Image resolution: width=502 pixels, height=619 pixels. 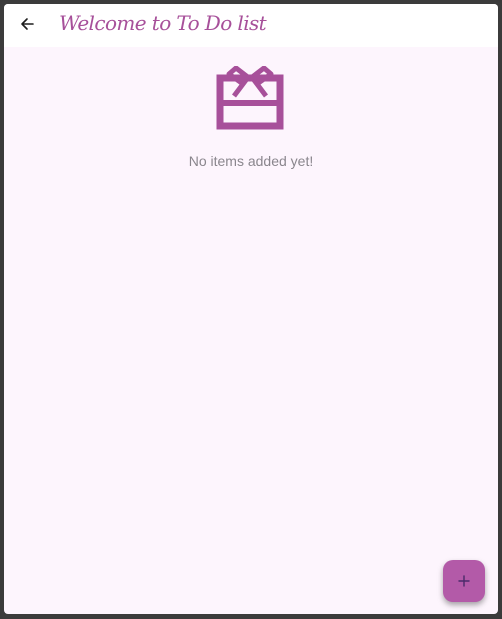 I want to click on gift-card-icon, so click(x=250, y=98).